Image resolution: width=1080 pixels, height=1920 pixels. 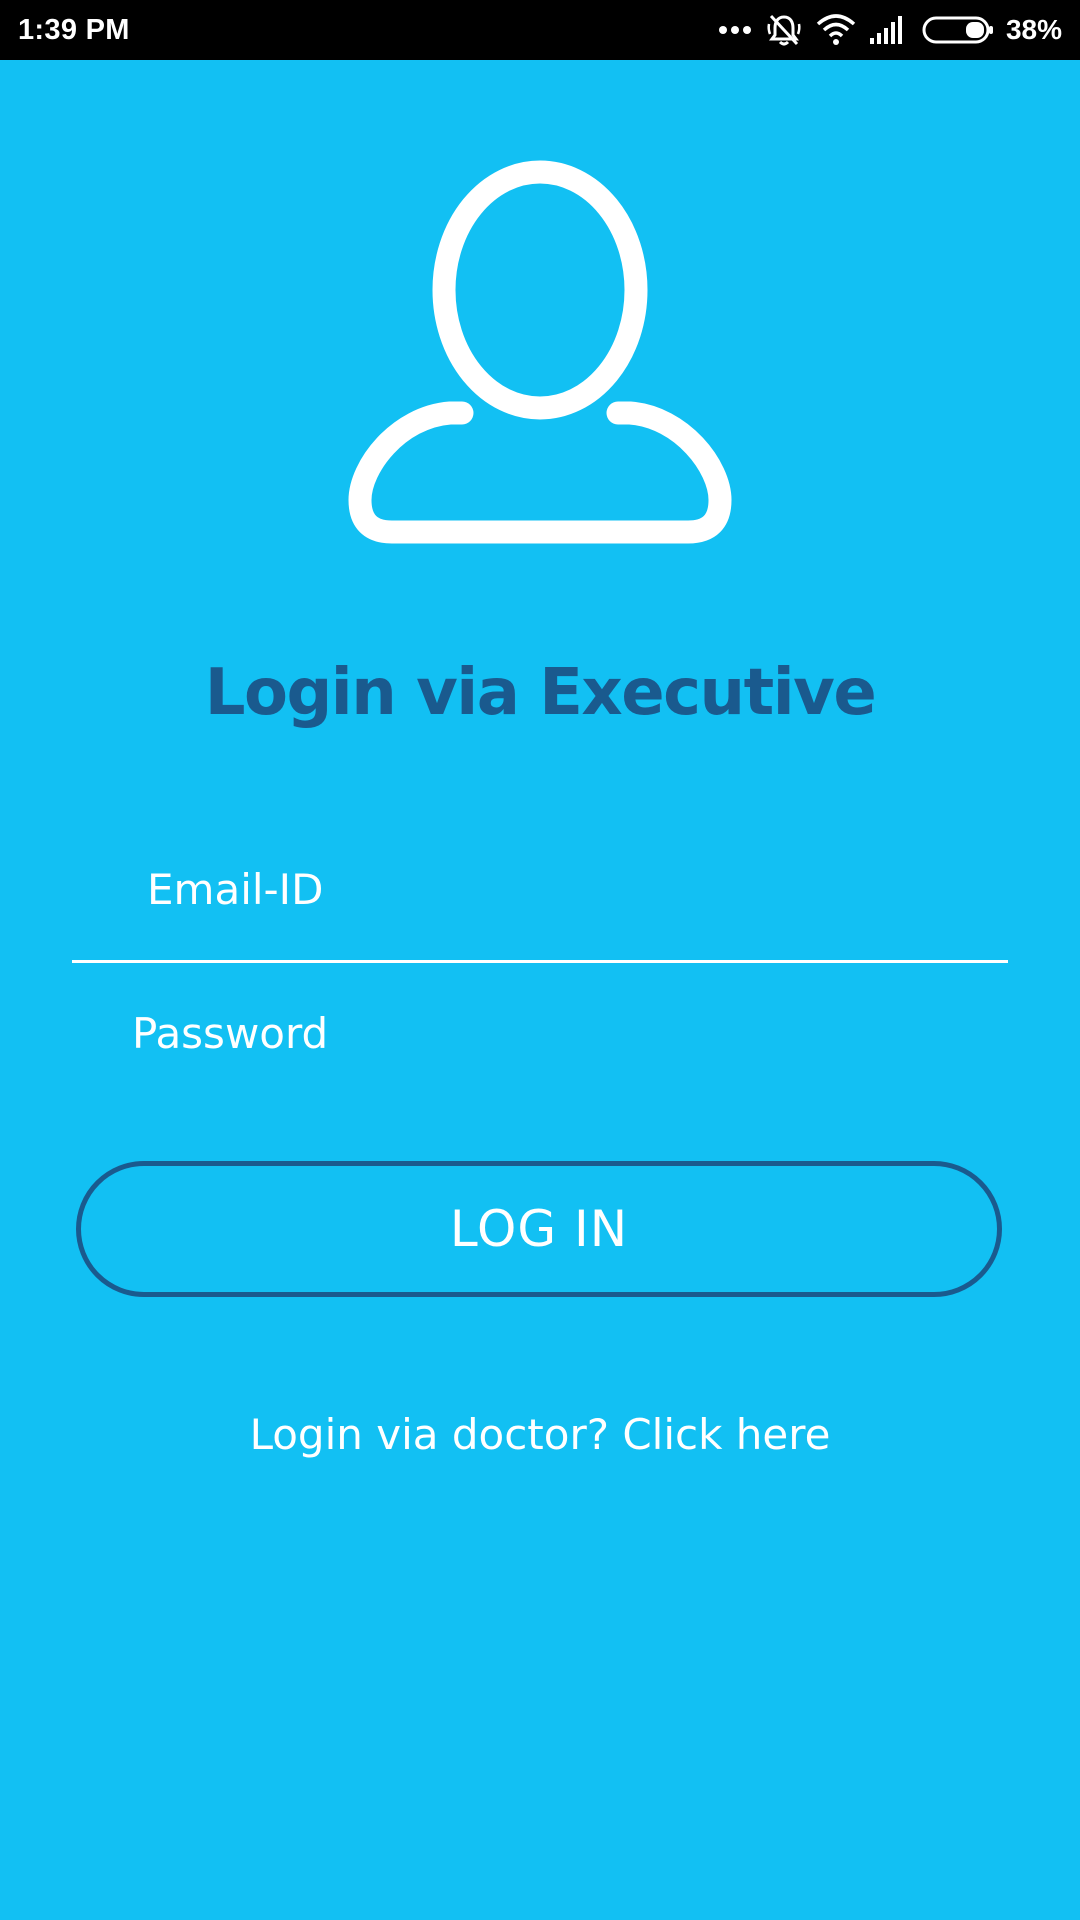 What do you see at coordinates (540, 352) in the screenshot?
I see `user-icon` at bounding box center [540, 352].